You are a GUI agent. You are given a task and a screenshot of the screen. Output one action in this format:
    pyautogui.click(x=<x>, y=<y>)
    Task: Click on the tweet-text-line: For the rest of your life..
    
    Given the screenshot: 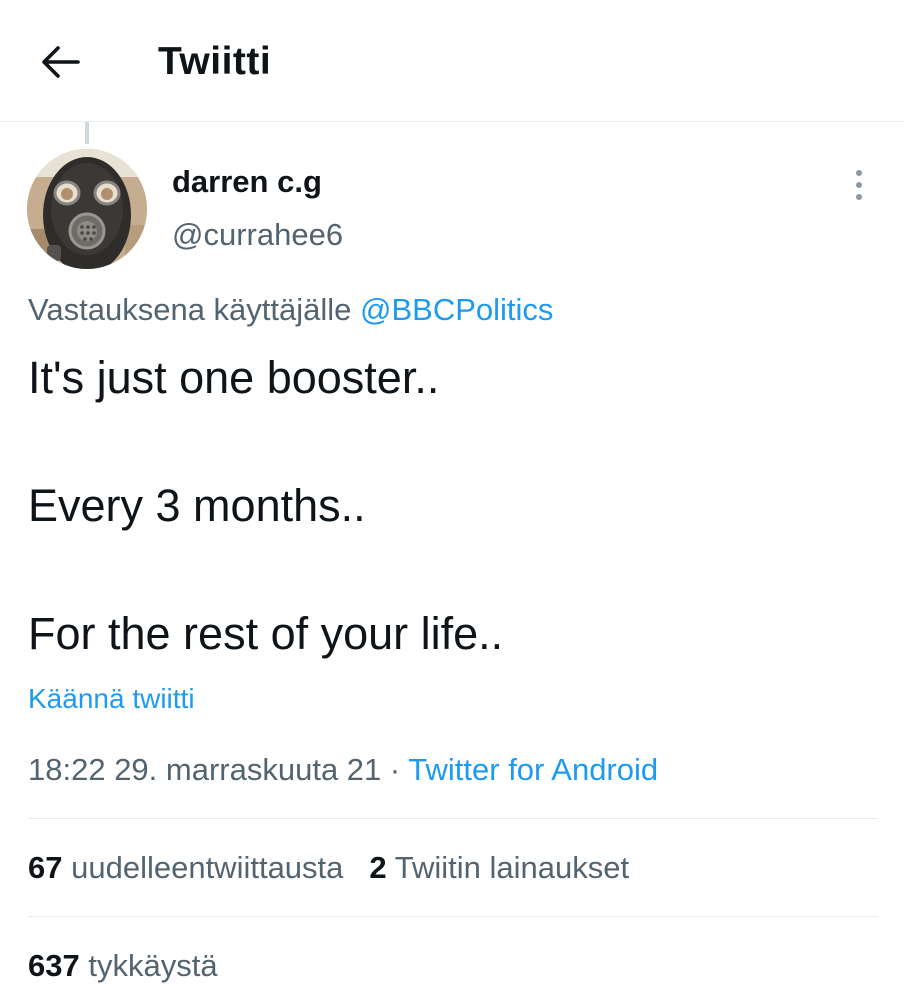 What is the action you would take?
    pyautogui.click(x=266, y=633)
    